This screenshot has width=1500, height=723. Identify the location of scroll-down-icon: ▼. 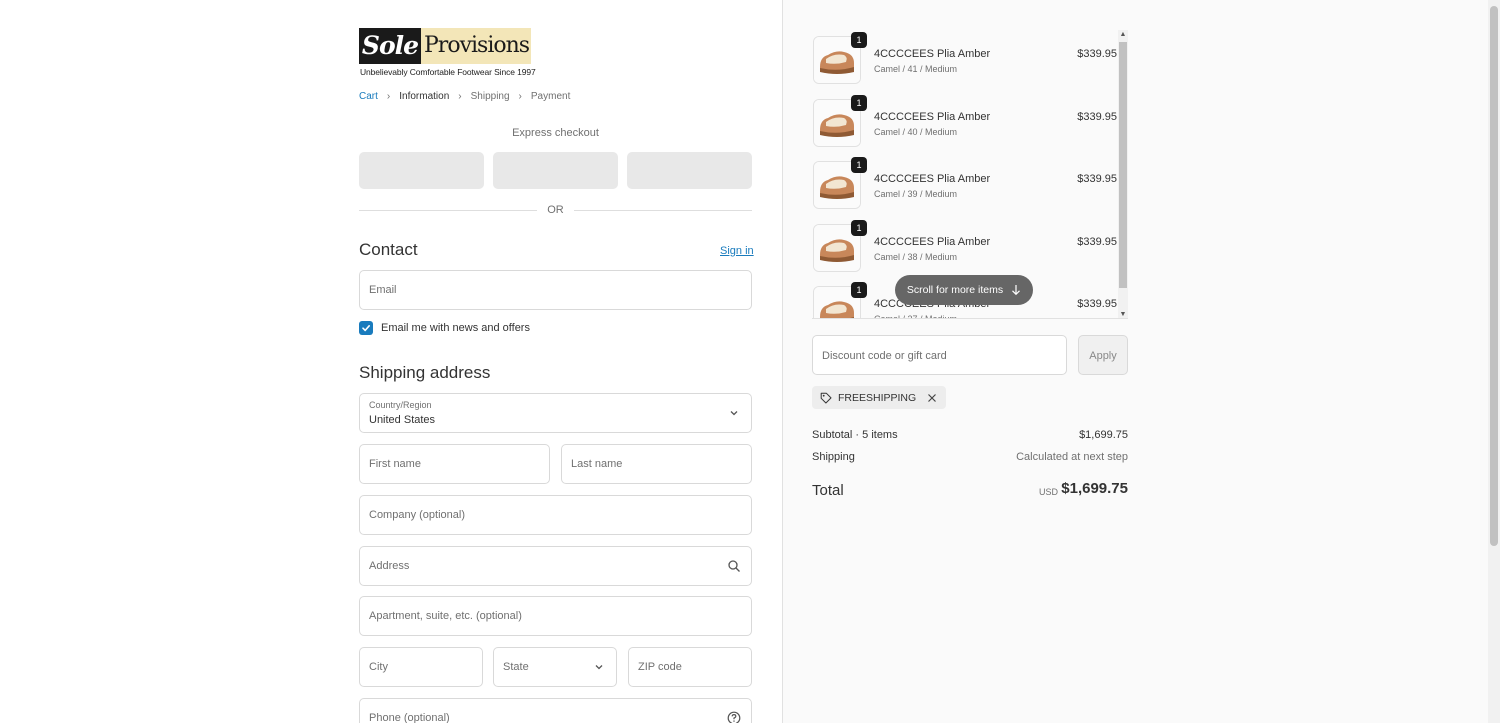
(1123, 314).